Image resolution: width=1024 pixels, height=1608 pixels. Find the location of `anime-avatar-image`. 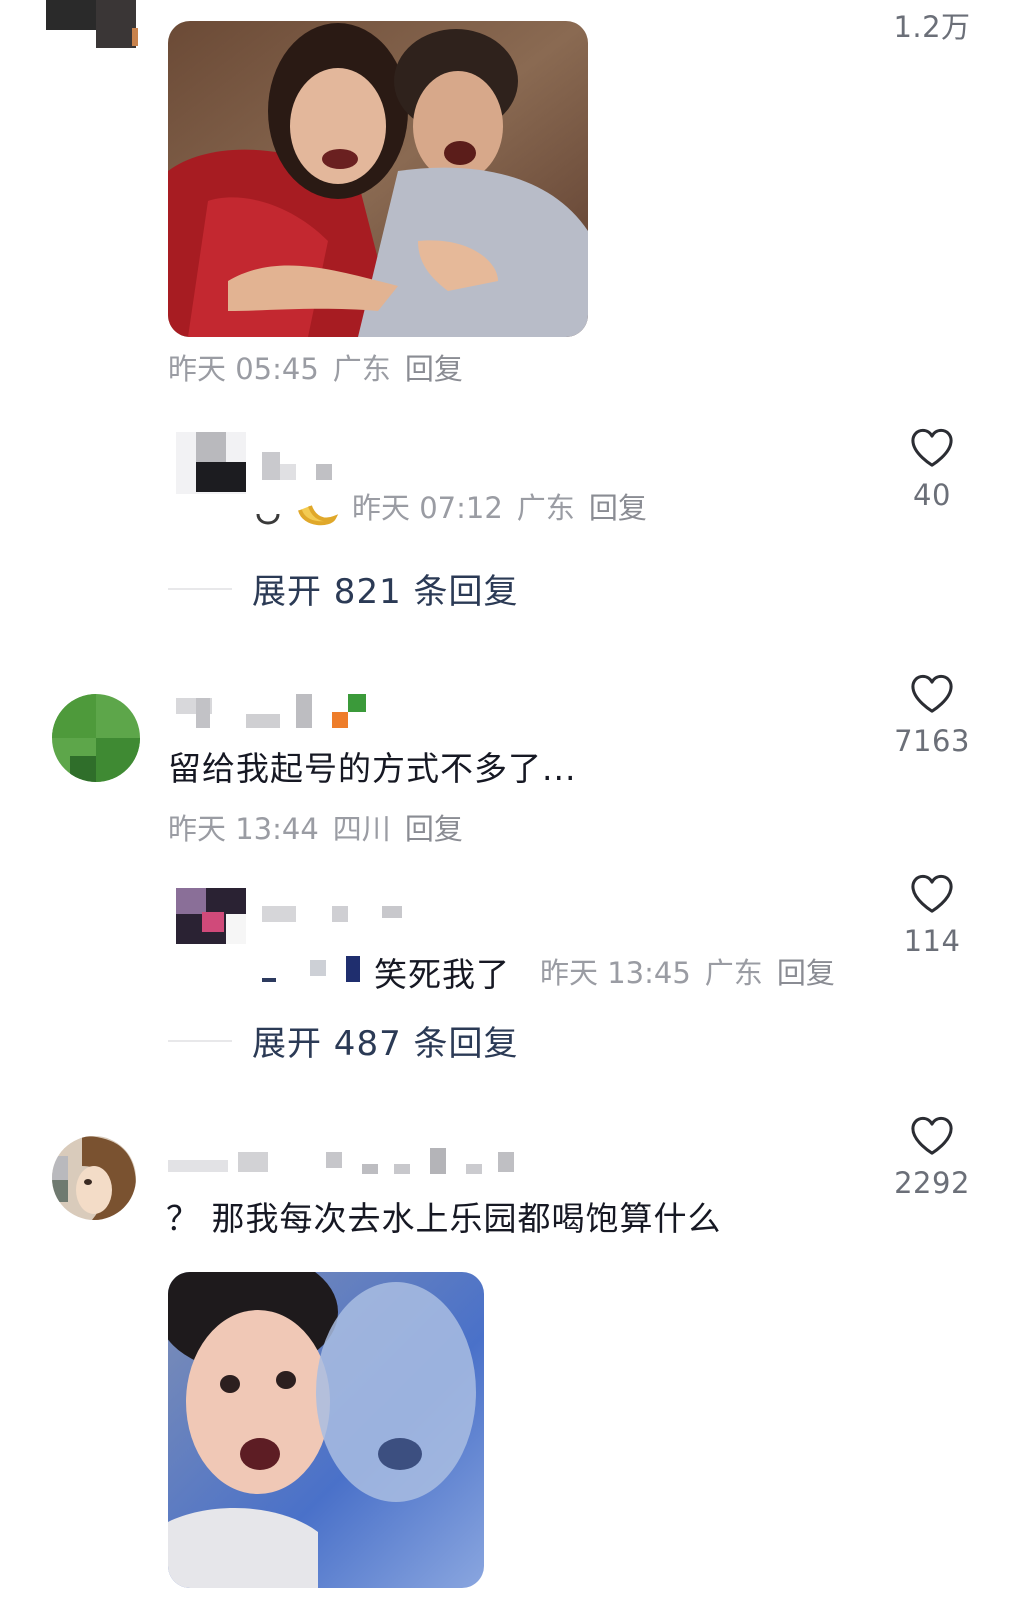

anime-avatar-image is located at coordinates (94, 1178).